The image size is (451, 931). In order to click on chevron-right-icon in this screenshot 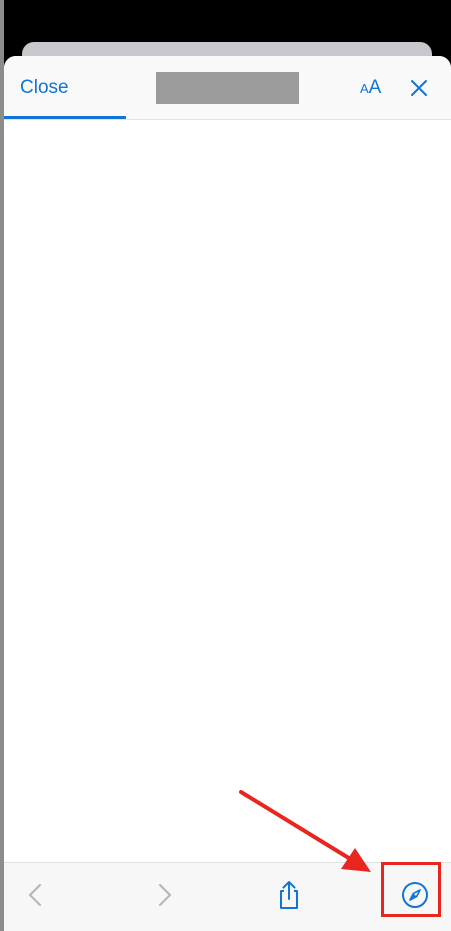, I will do `click(164, 895)`.